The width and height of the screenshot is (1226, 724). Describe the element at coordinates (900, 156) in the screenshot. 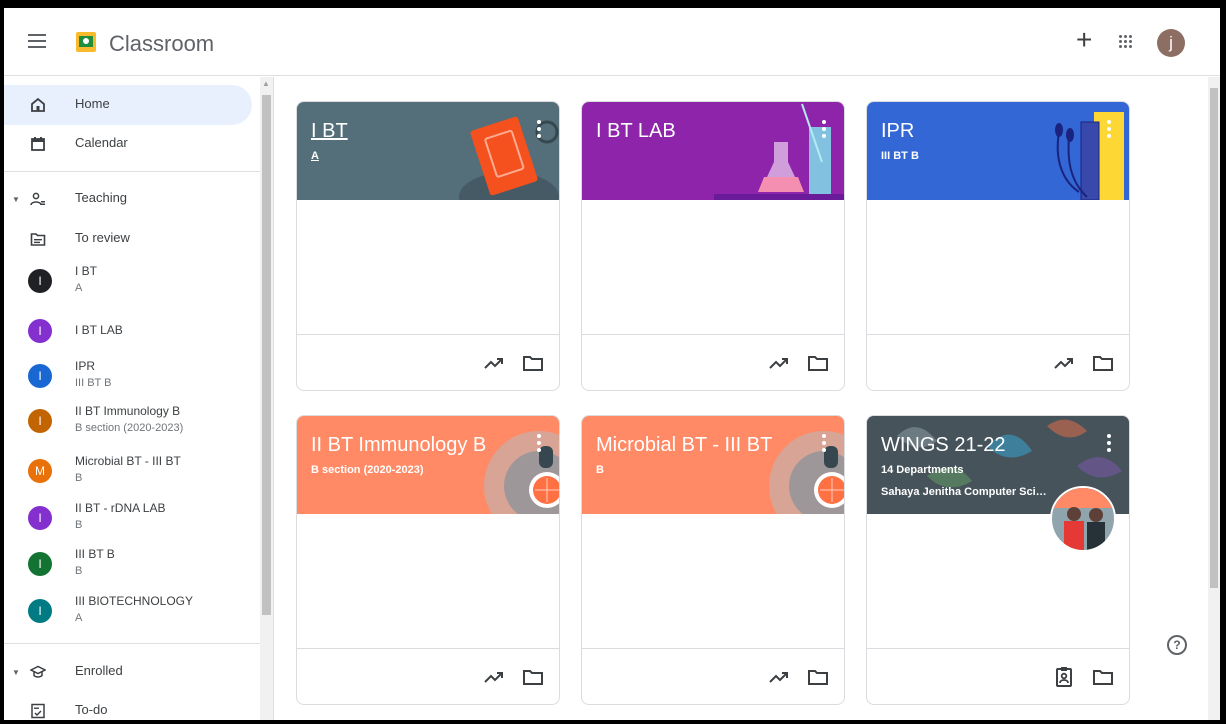

I see `class-card-section: III BT B` at that location.